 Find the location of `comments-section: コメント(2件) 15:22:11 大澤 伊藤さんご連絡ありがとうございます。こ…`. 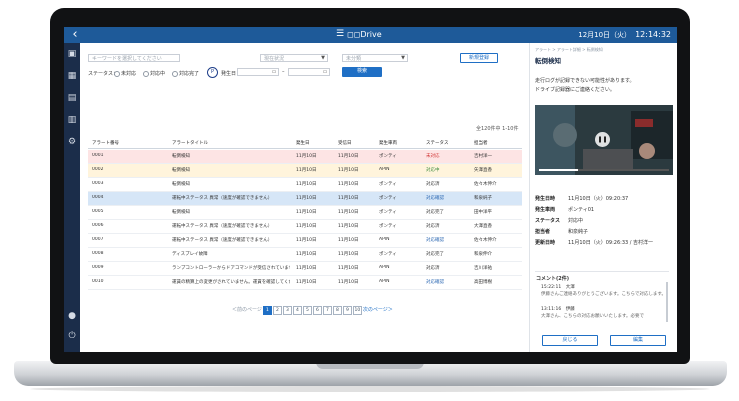

comments-section: コメント(2件) 15:22:11 大澤 伊藤さんご連絡ありがとうございます。こ… is located at coordinates (602, 300).